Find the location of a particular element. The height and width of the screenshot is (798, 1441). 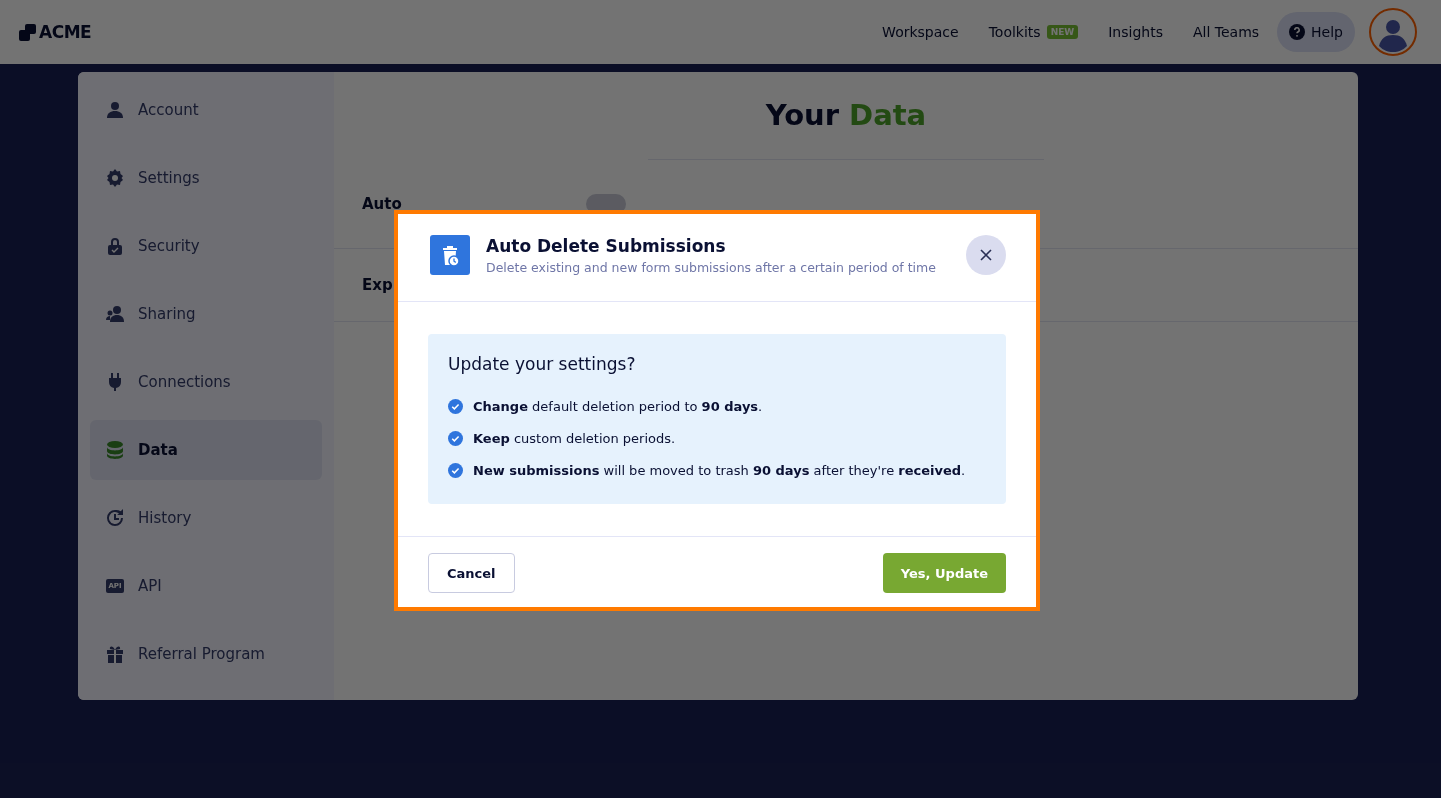

setting-label: Auto is located at coordinates (382, 204).